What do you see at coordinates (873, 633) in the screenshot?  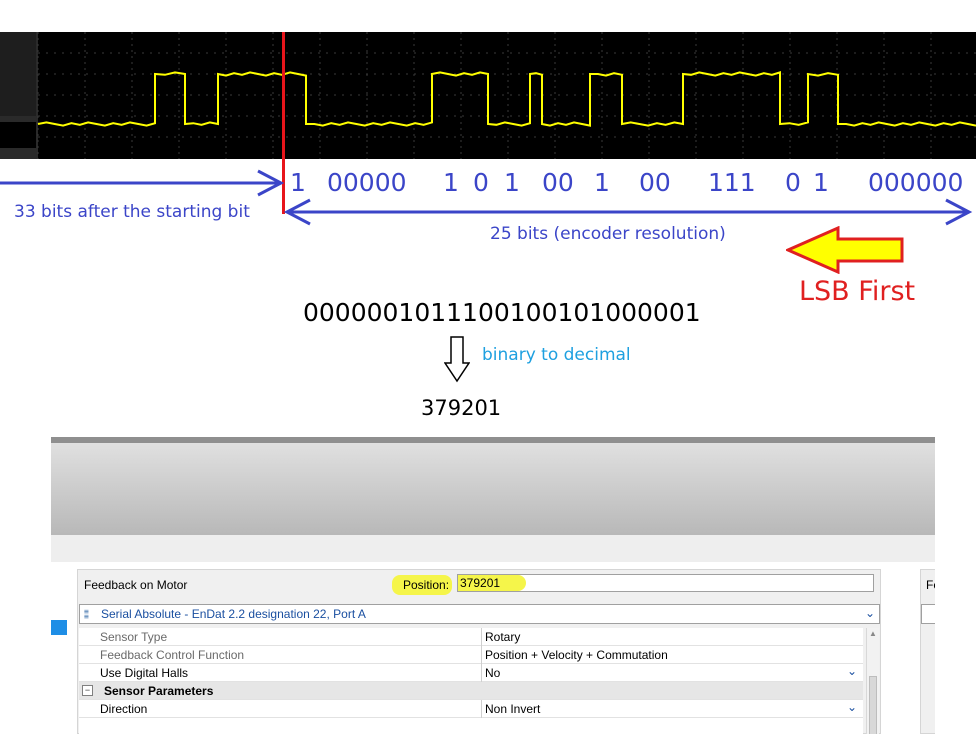 I see `scroll-up-icon: ▲` at bounding box center [873, 633].